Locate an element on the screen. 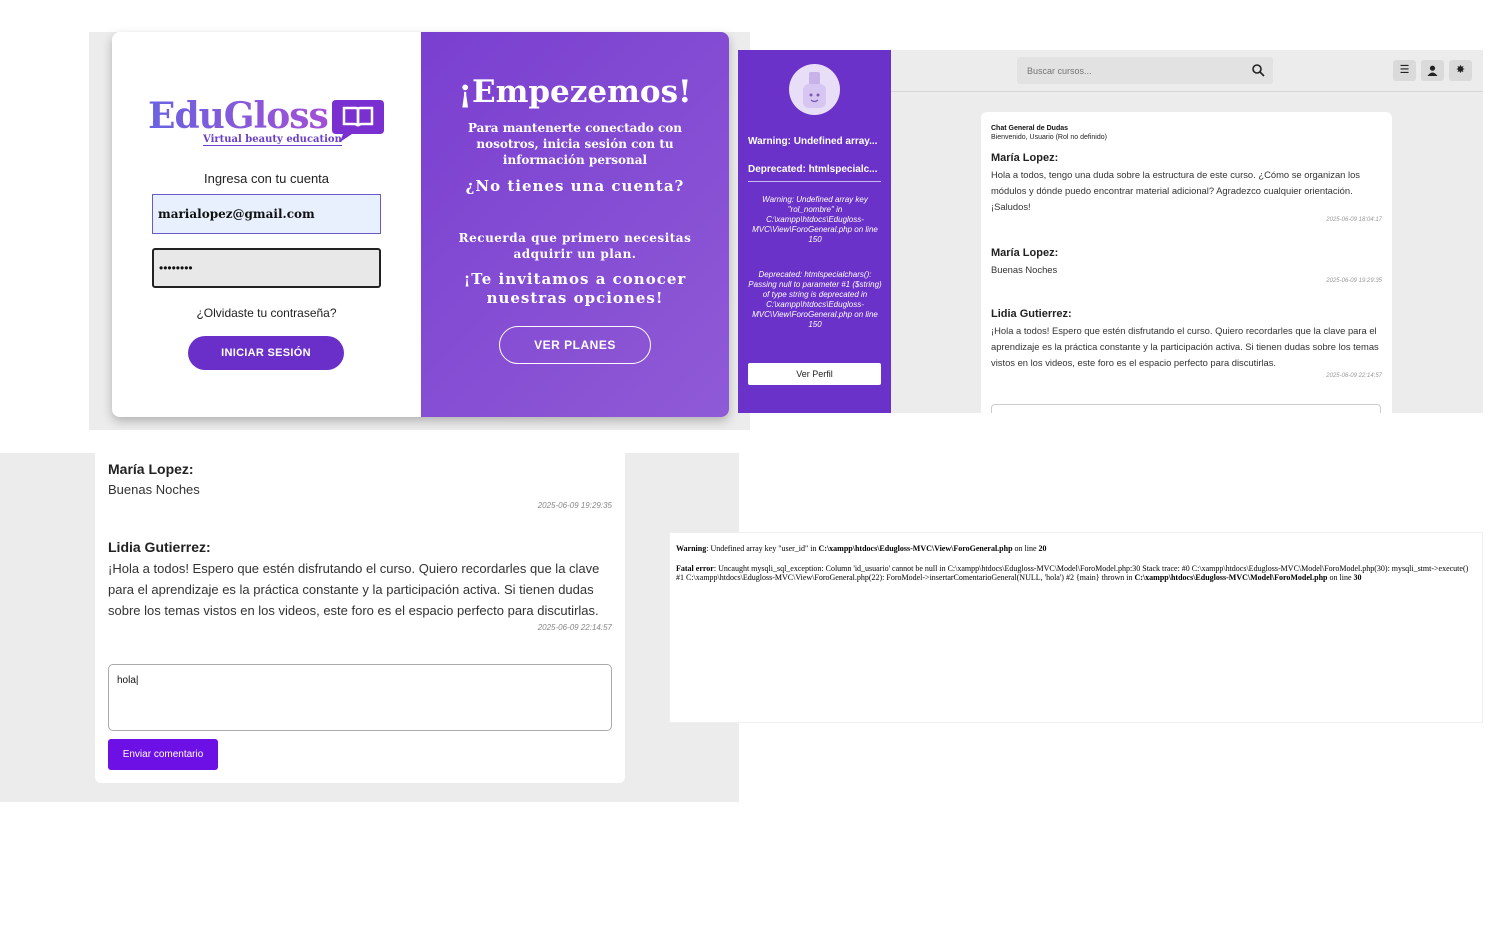  email-field is located at coordinates (266, 214).